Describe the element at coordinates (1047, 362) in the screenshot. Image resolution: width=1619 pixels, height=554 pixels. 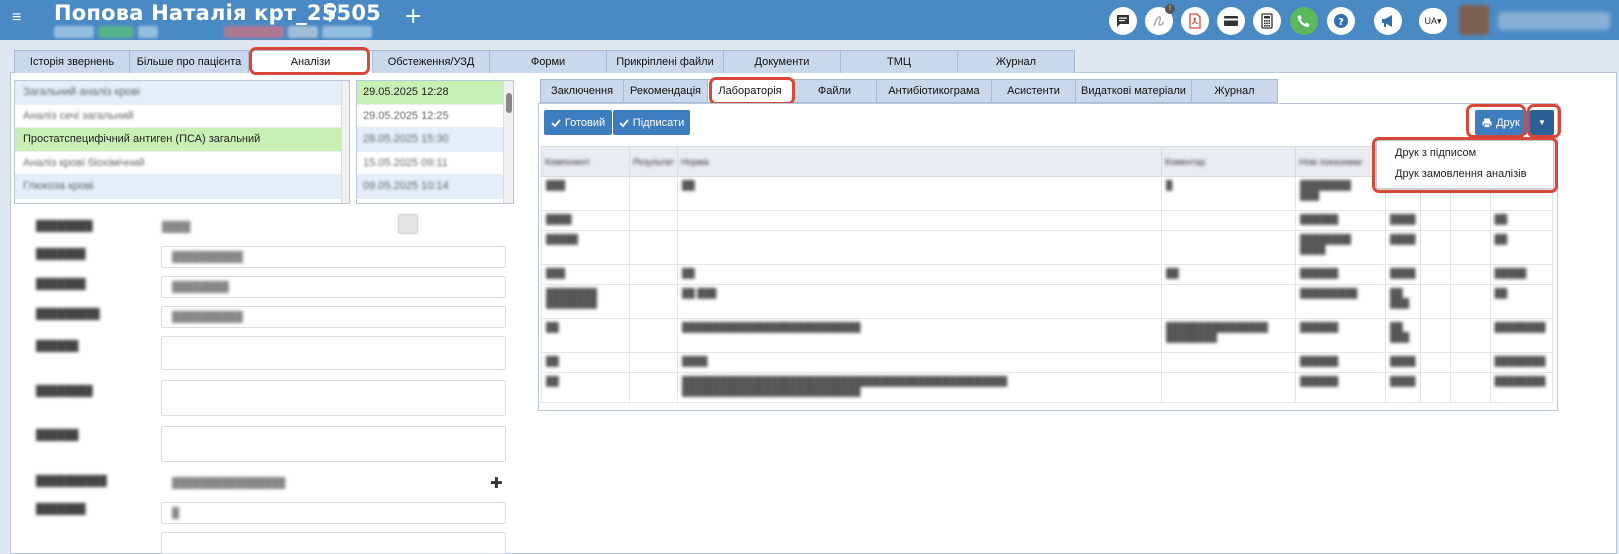
I see `table-row: ██ ████ ██████ ████ ████████` at that location.